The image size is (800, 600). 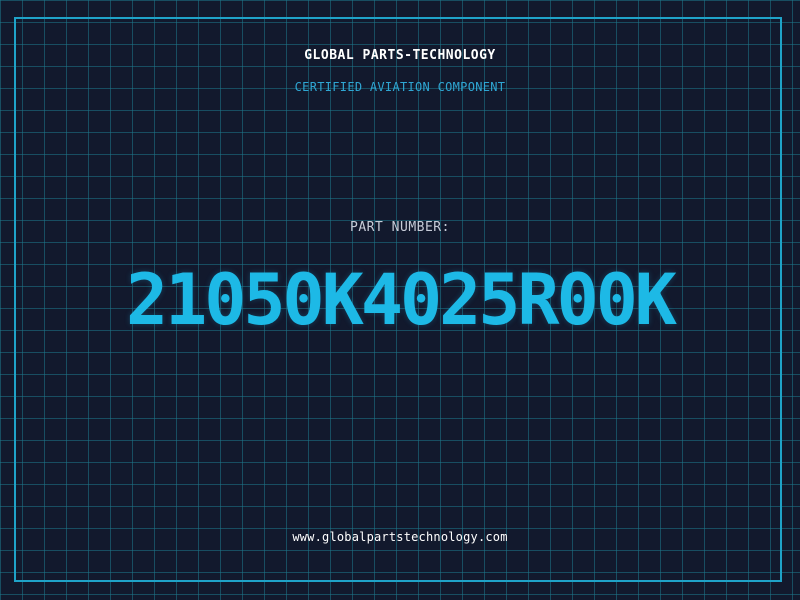 I want to click on certification-subtitle: CERTIFIED AVIATION COMPONENT, so click(x=400, y=87).